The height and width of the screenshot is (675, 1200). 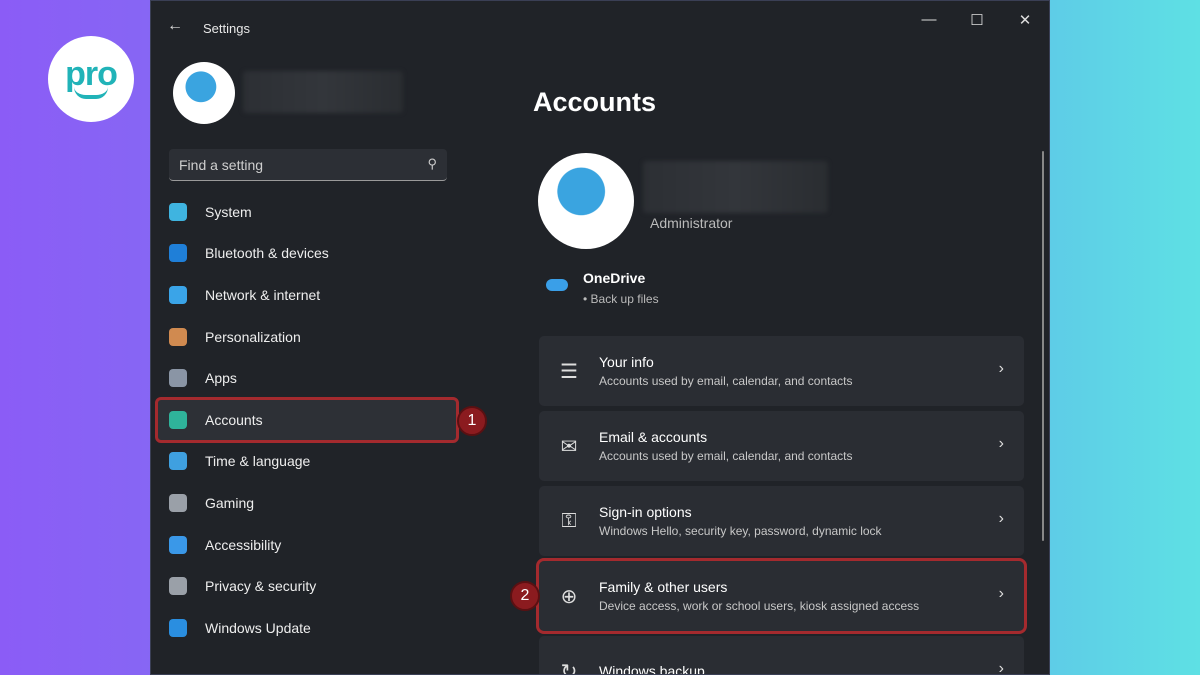 I want to click on close-button: ✕, so click(x=1025, y=20).